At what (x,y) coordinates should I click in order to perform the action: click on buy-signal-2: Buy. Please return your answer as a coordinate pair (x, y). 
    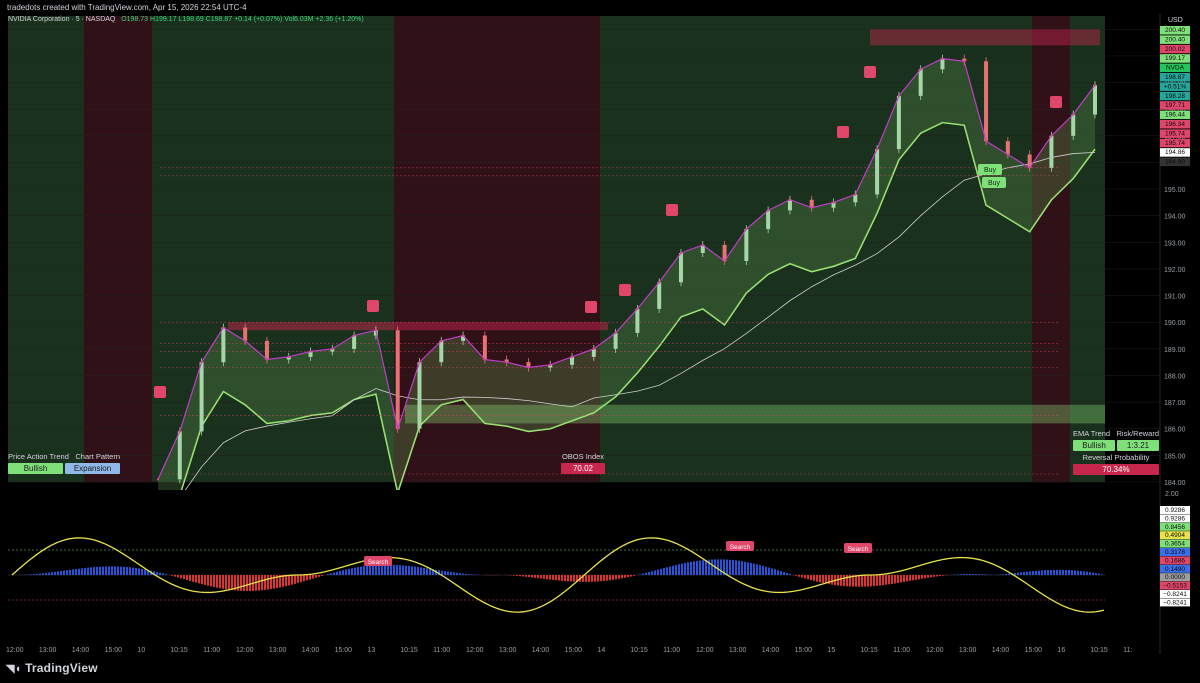
    Looking at the image, I should click on (994, 182).